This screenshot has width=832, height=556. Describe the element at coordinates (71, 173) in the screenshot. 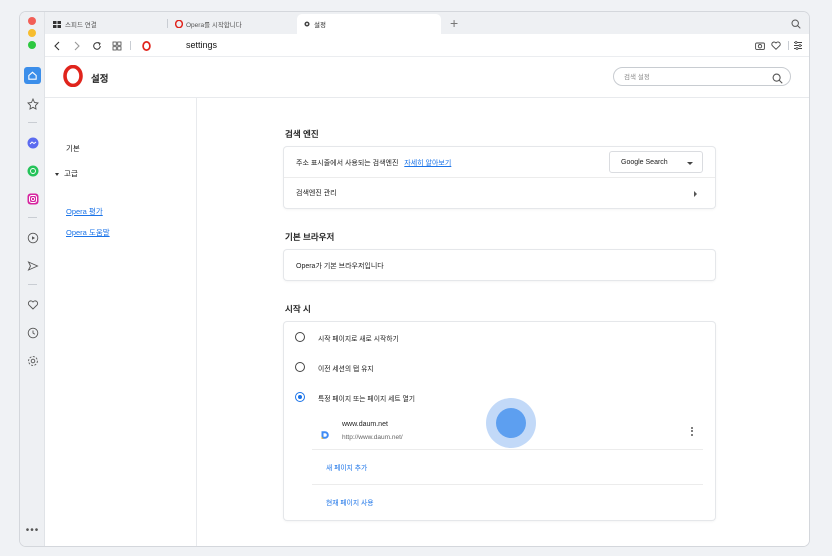

I see `menu-item-advanced-label: 고급` at that location.